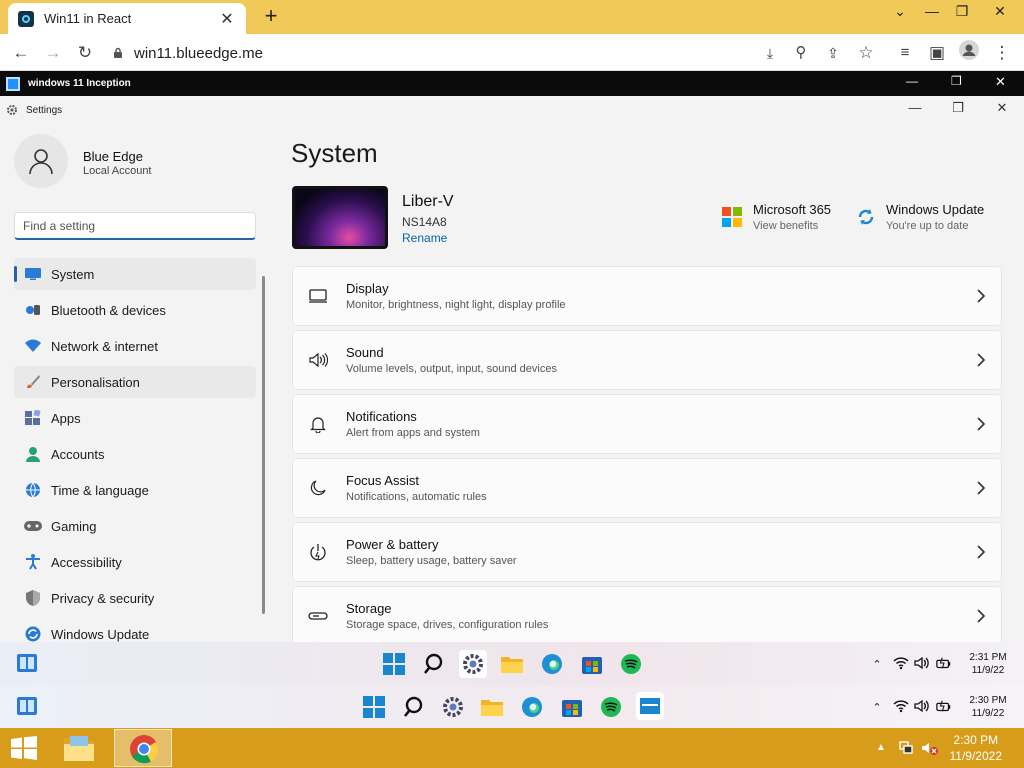 The width and height of the screenshot is (1024, 768). I want to click on device-name: Liber-V, so click(428, 201).